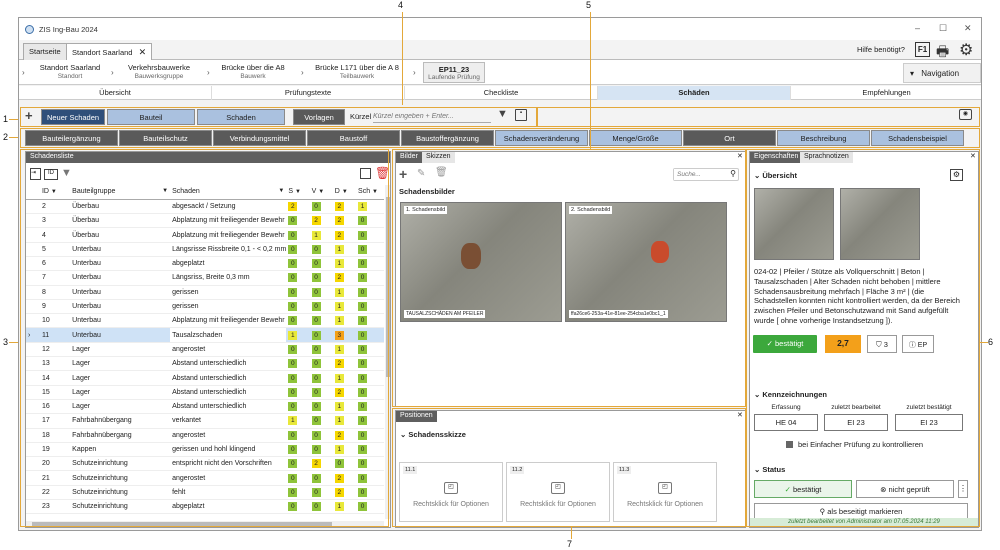  Describe the element at coordinates (159, 76) in the screenshot. I see `breadcrumb-sub: Bauwerksgruppe` at that location.